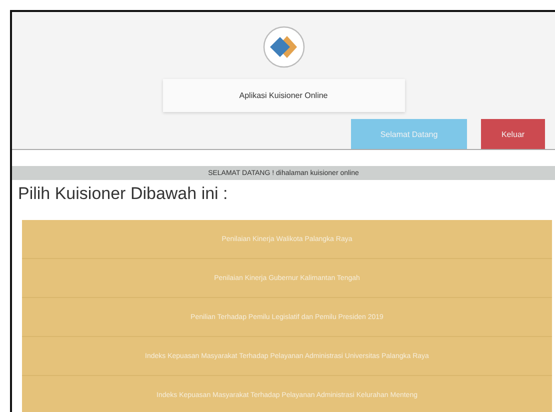 The image size is (555, 412). I want to click on app-title: Aplikasi Kuisioner Online, so click(283, 95).